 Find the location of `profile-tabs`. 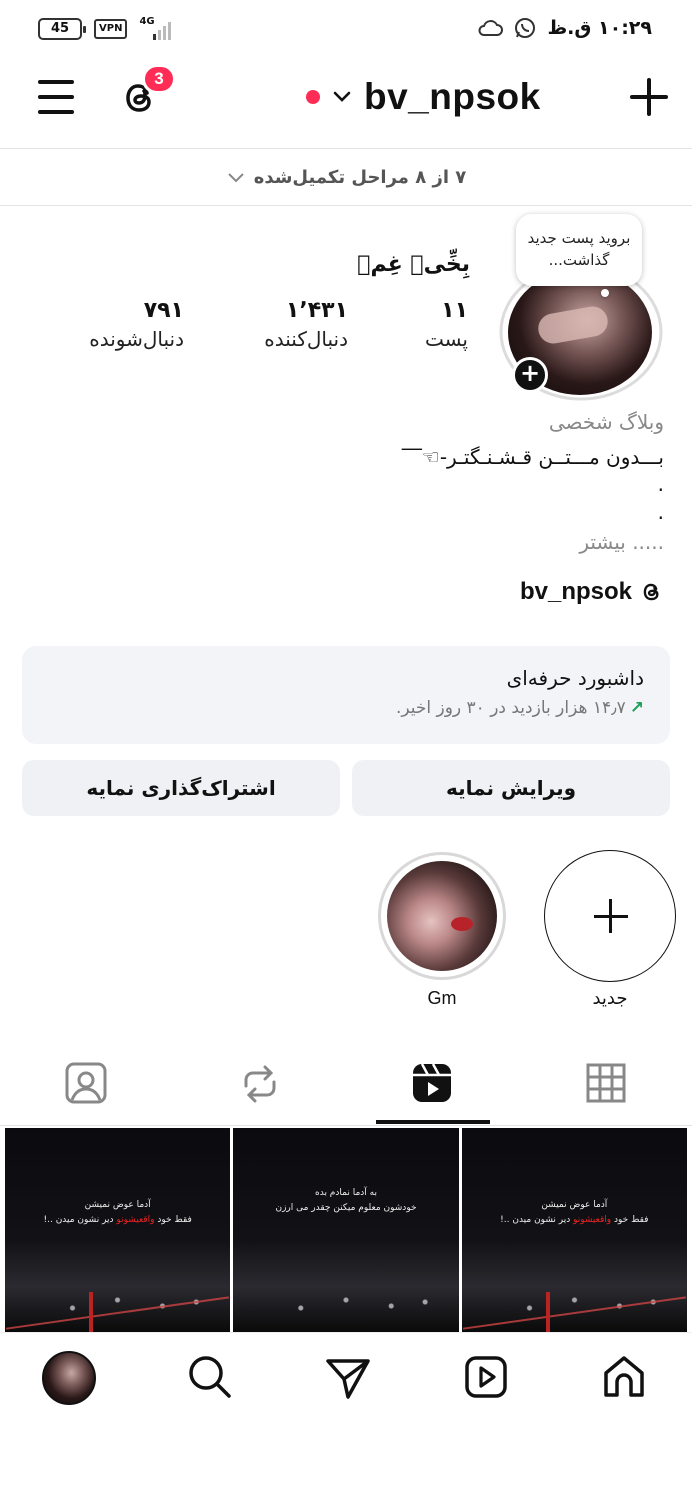

profile-tabs is located at coordinates (346, 1086).